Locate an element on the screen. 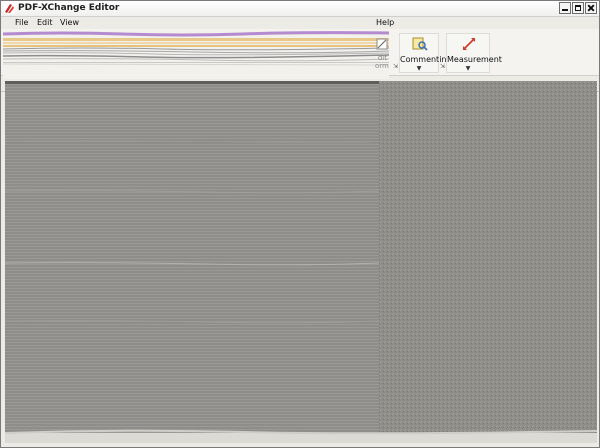  ribbon-render-artifact is located at coordinates (196, 55).